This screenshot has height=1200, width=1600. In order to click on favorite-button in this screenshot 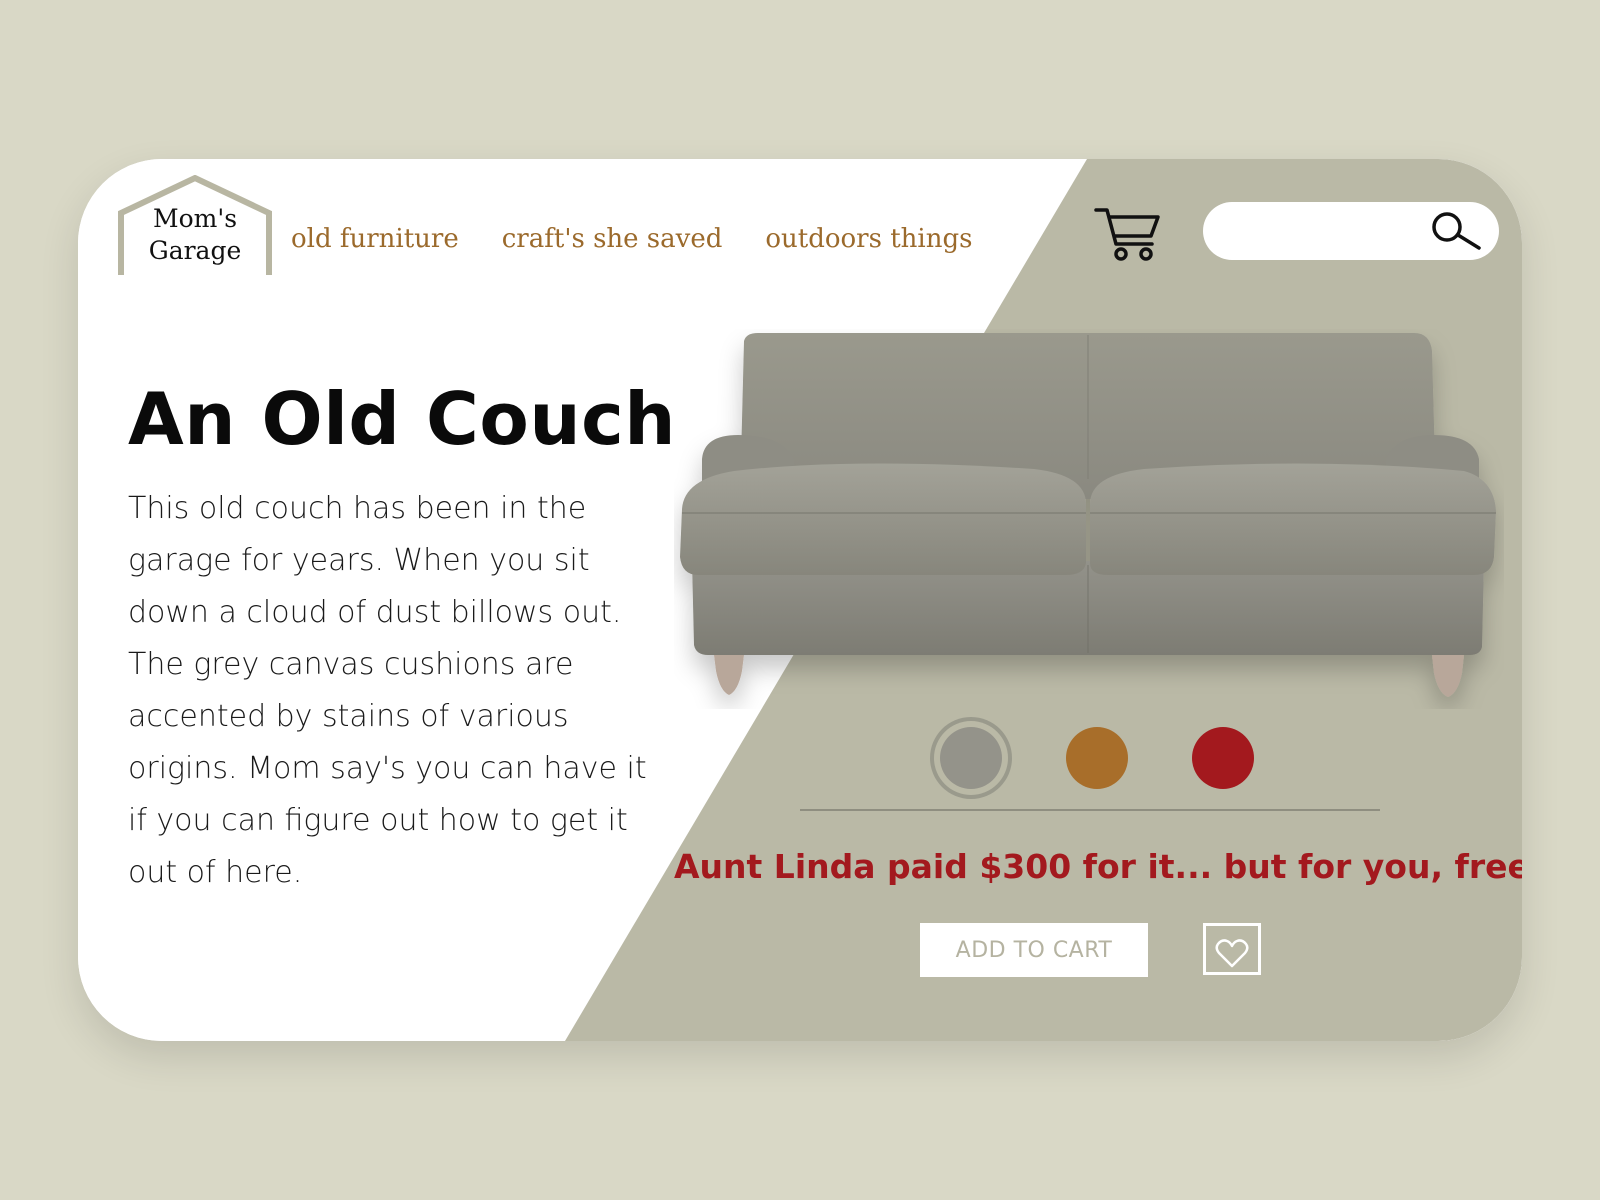, I will do `click(1232, 949)`.